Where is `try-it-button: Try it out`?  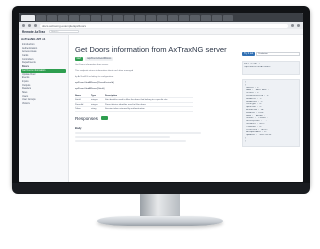
try-it-button: Try it out is located at coordinates (249, 54).